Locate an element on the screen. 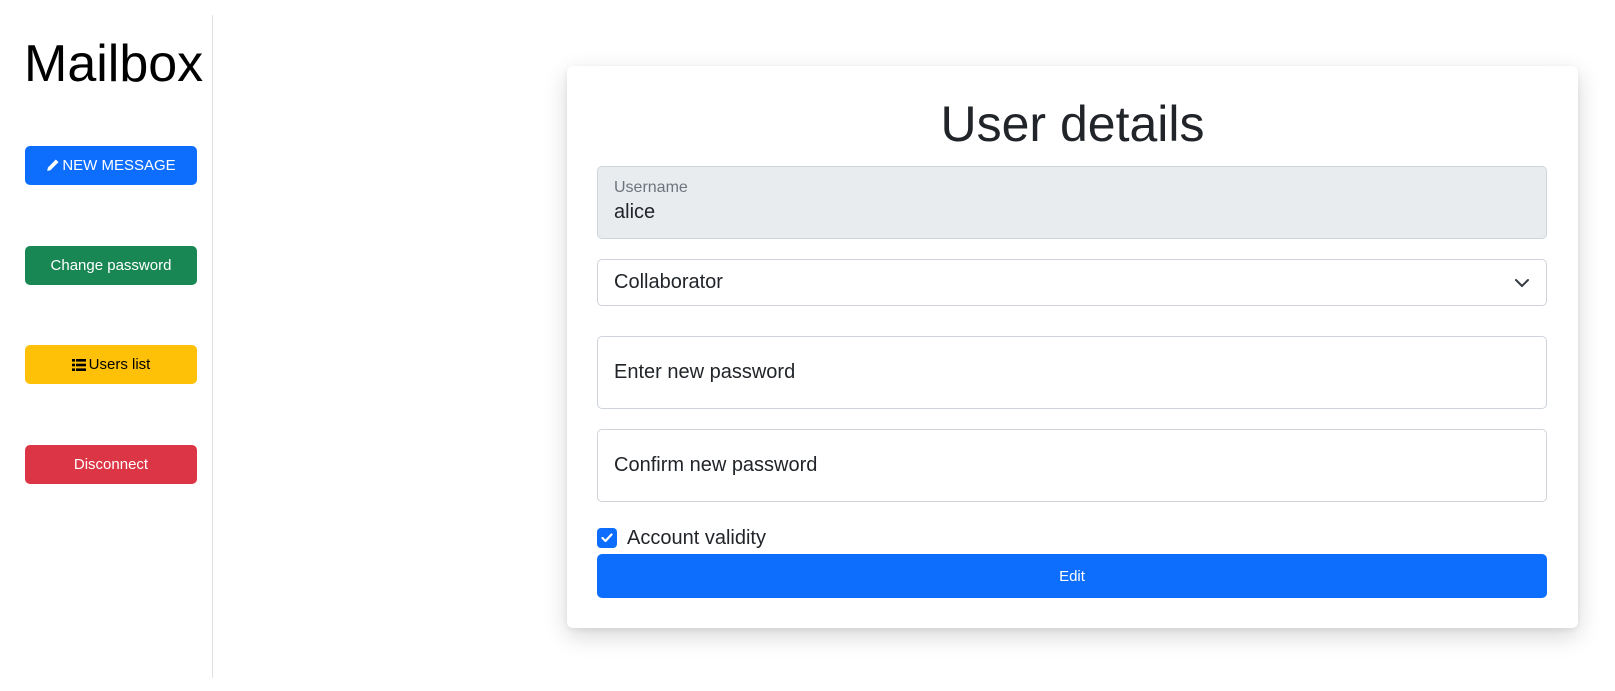  checkmark-icon is located at coordinates (607, 538).